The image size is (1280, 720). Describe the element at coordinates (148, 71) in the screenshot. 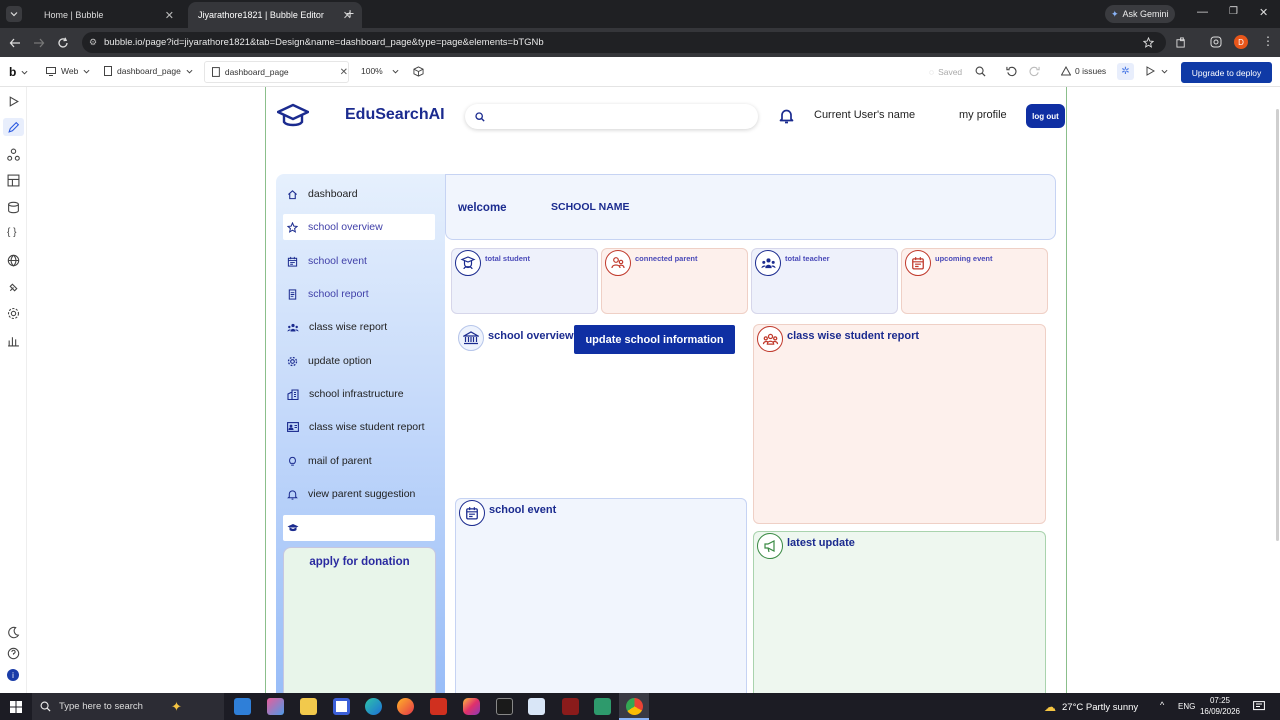

I see `page-select: dashboard_page` at that location.